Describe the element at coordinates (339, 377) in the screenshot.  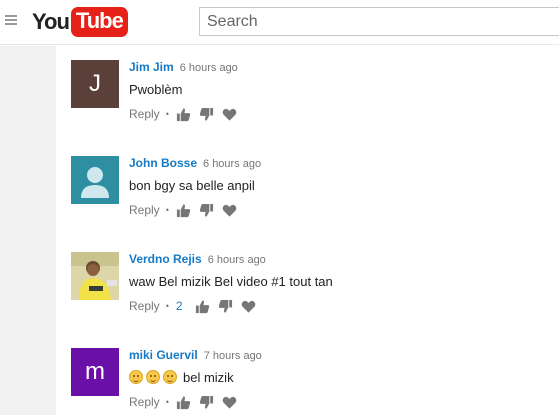
I see `comment-text: bel mizik` at that location.